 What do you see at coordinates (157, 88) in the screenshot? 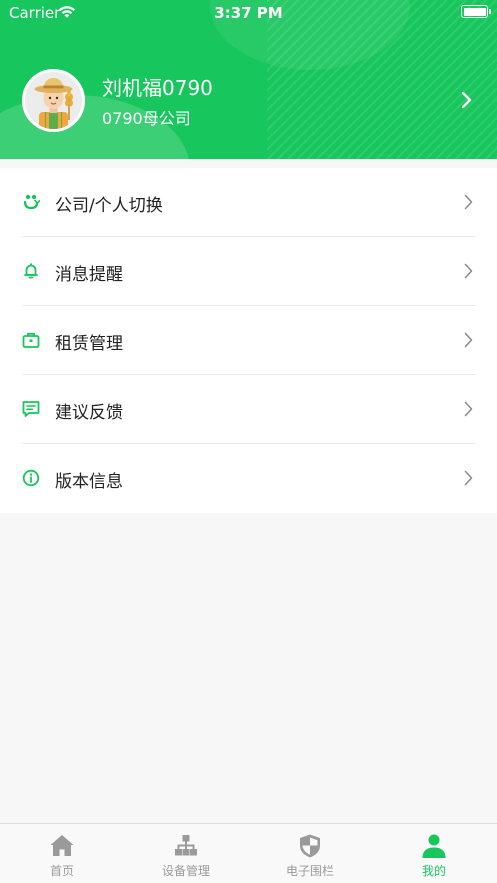
I see `user-name: 刘机福0790` at bounding box center [157, 88].